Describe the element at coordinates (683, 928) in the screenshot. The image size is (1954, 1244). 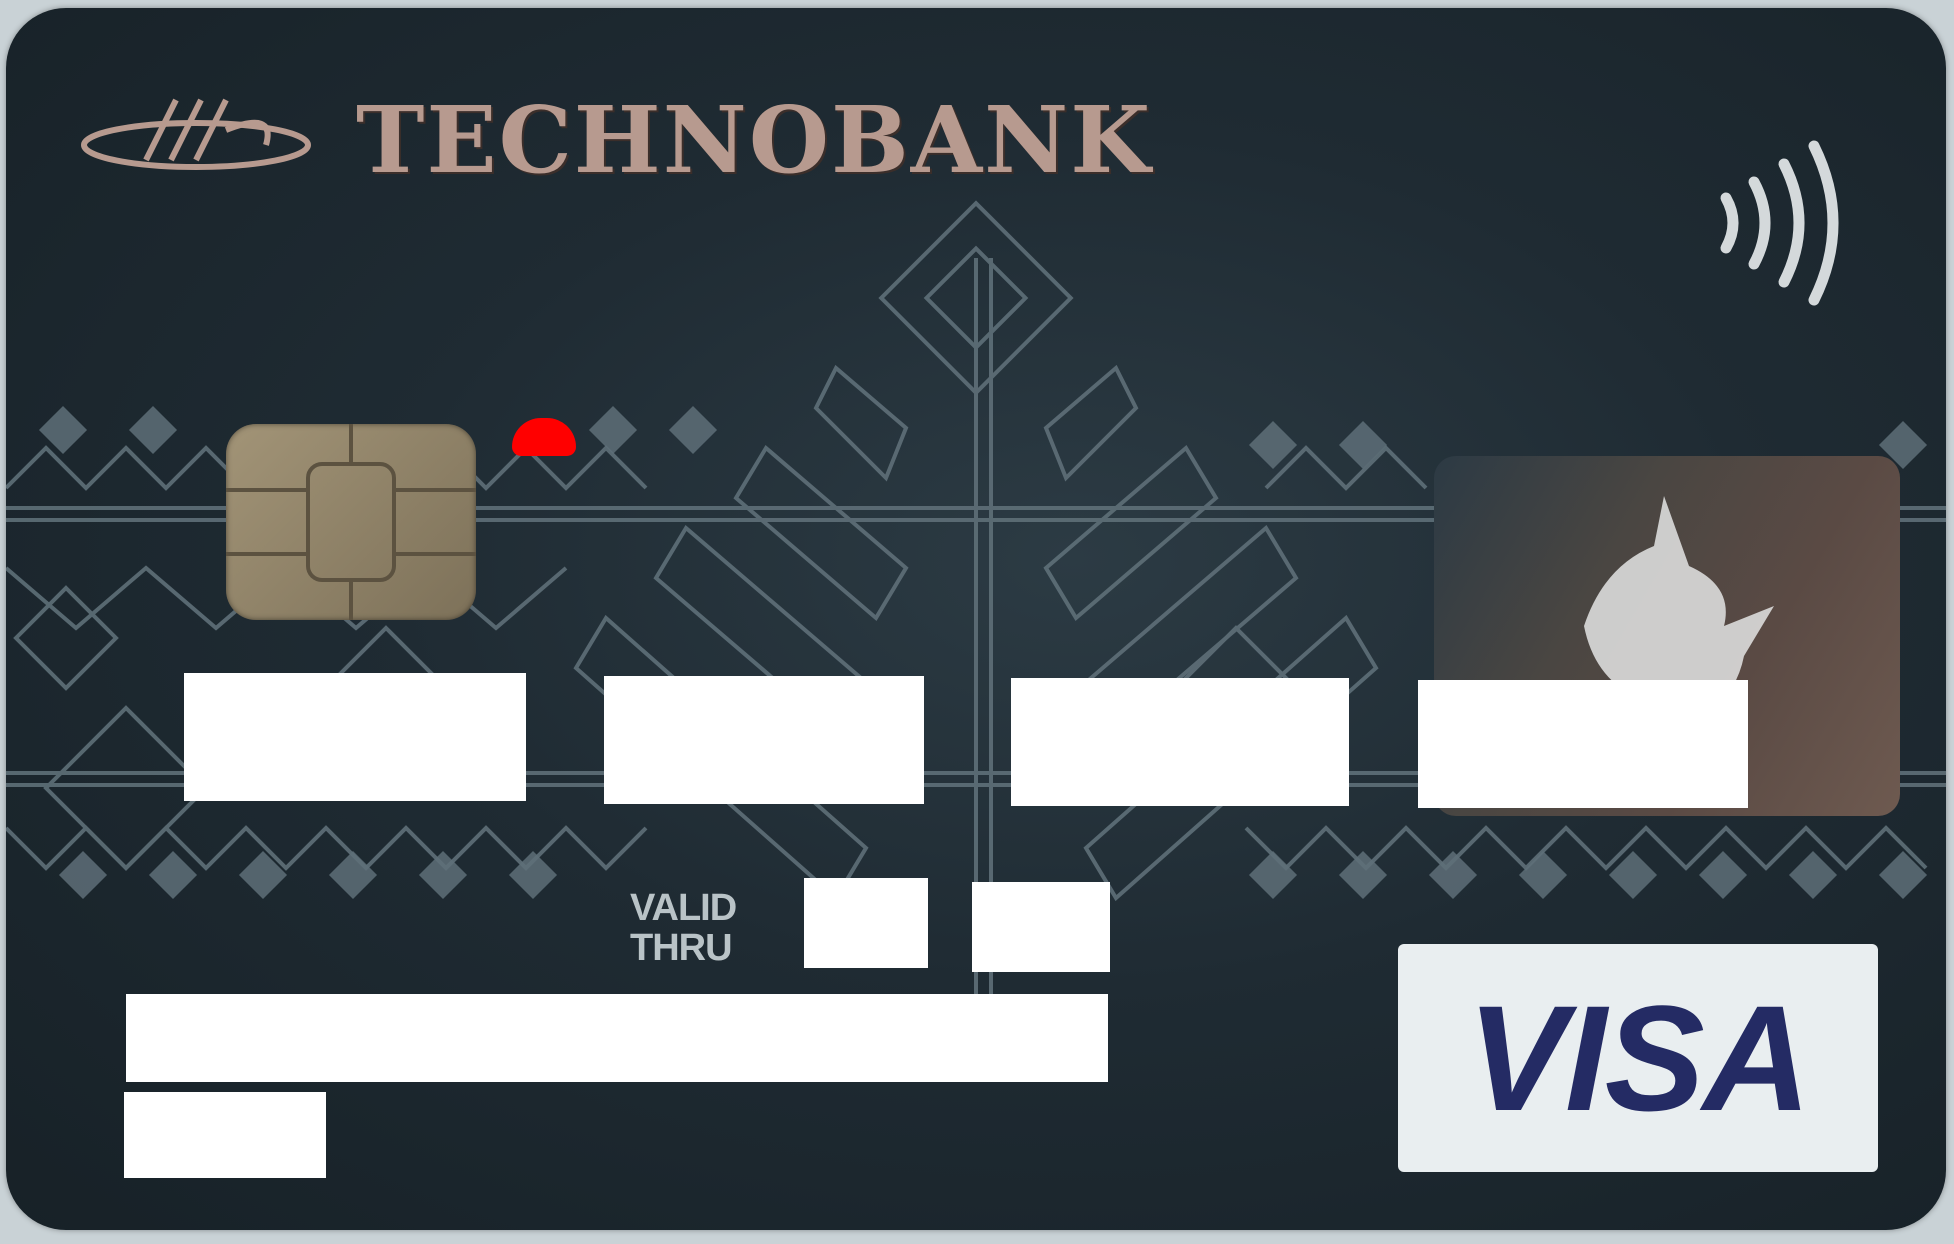
I see `valid-thru-label: VALID THRU` at that location.